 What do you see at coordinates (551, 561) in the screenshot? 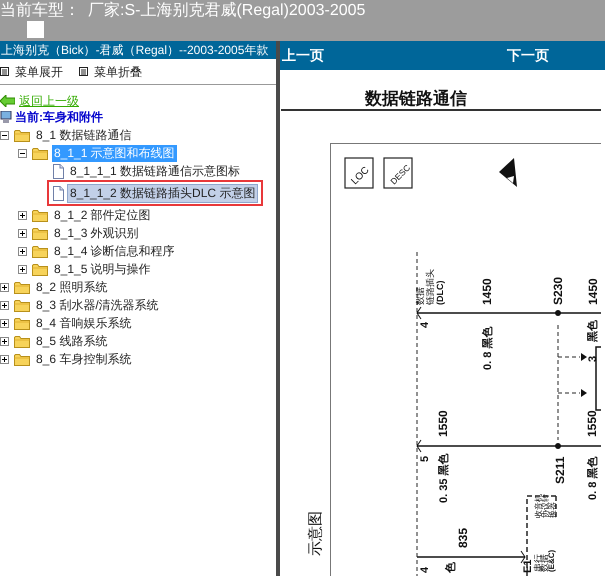
I see `diagram-label: (E&C)` at bounding box center [551, 561].